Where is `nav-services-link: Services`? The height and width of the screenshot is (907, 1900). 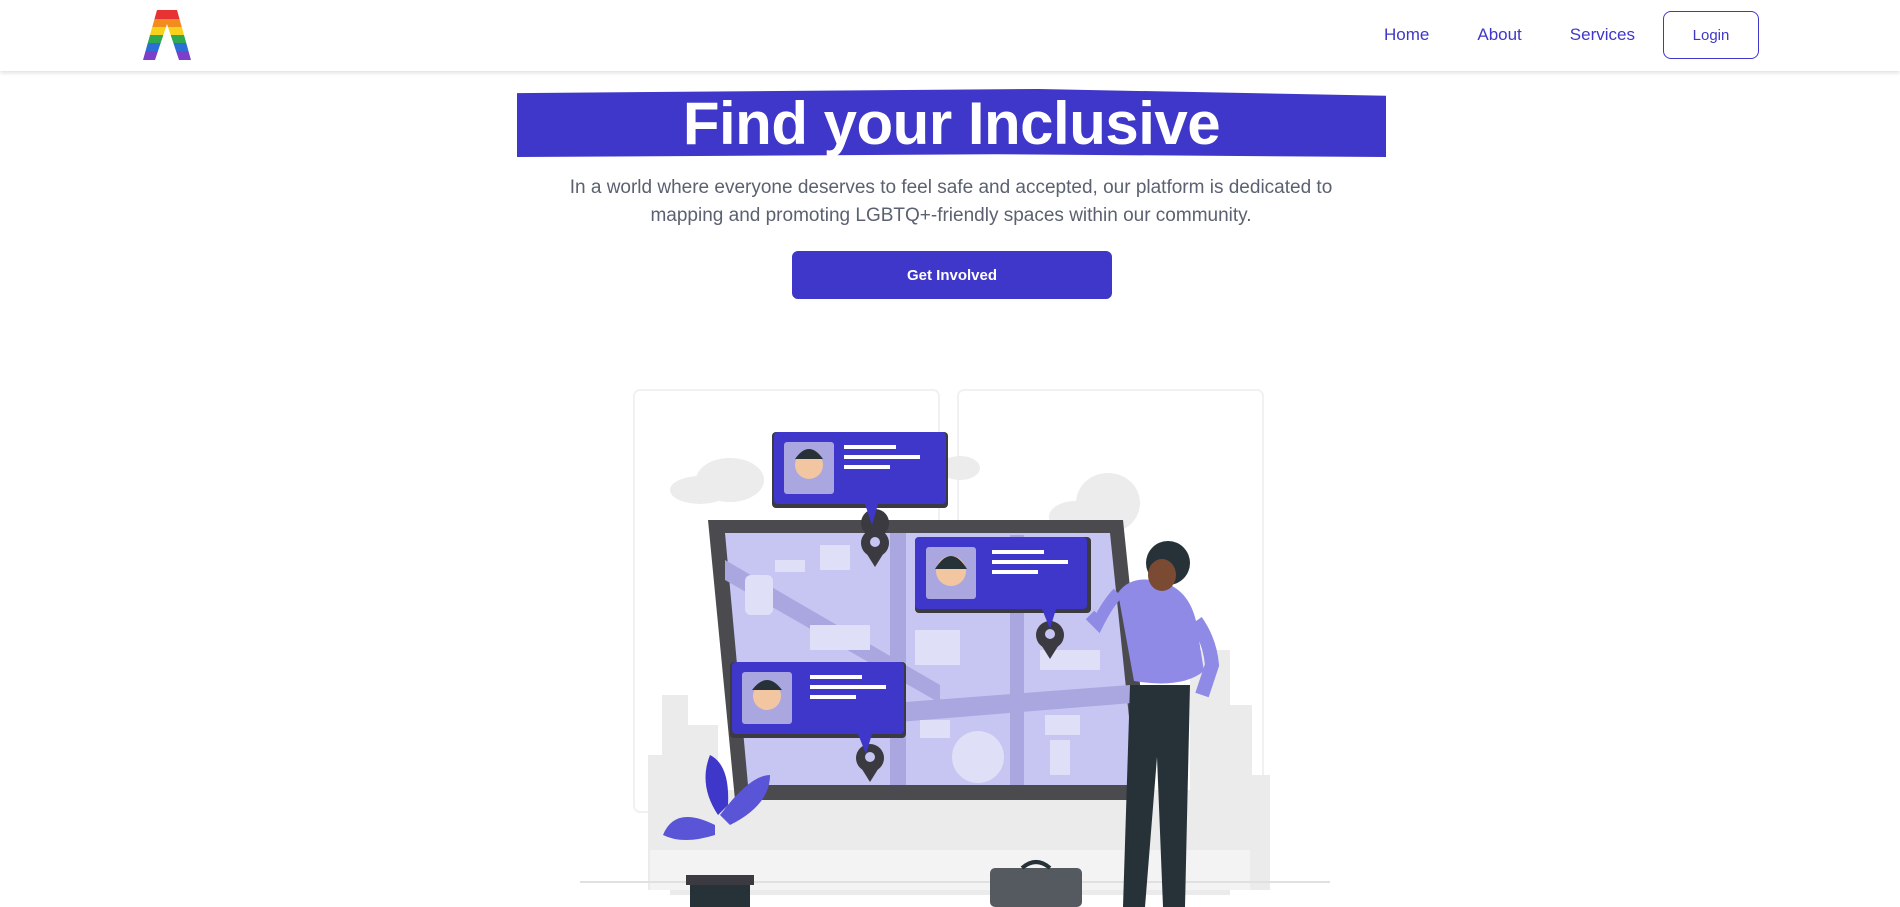
nav-services-link: Services is located at coordinates (1602, 35).